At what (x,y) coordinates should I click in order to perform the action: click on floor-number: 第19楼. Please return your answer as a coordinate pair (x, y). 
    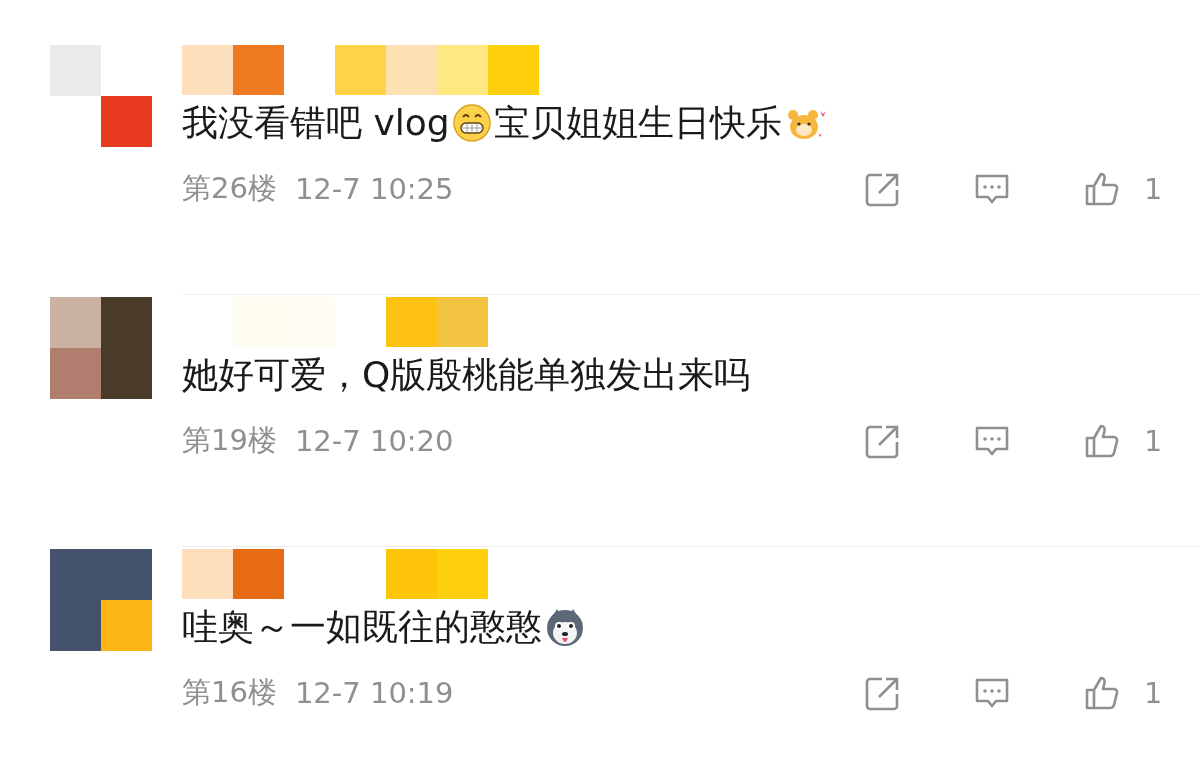
    Looking at the image, I should click on (229, 440).